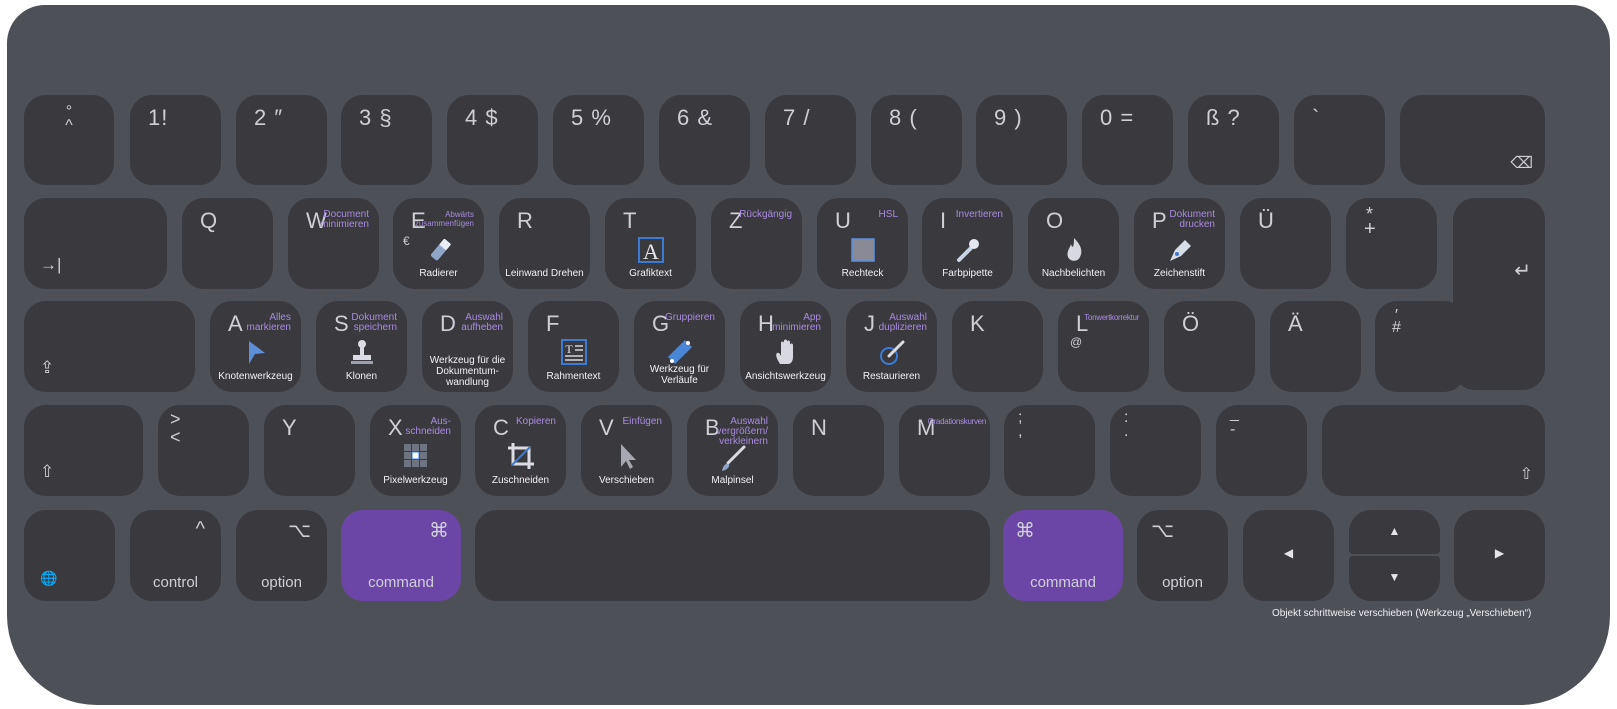  What do you see at coordinates (810, 140) in the screenshot?
I see `key-7: 7 /` at bounding box center [810, 140].